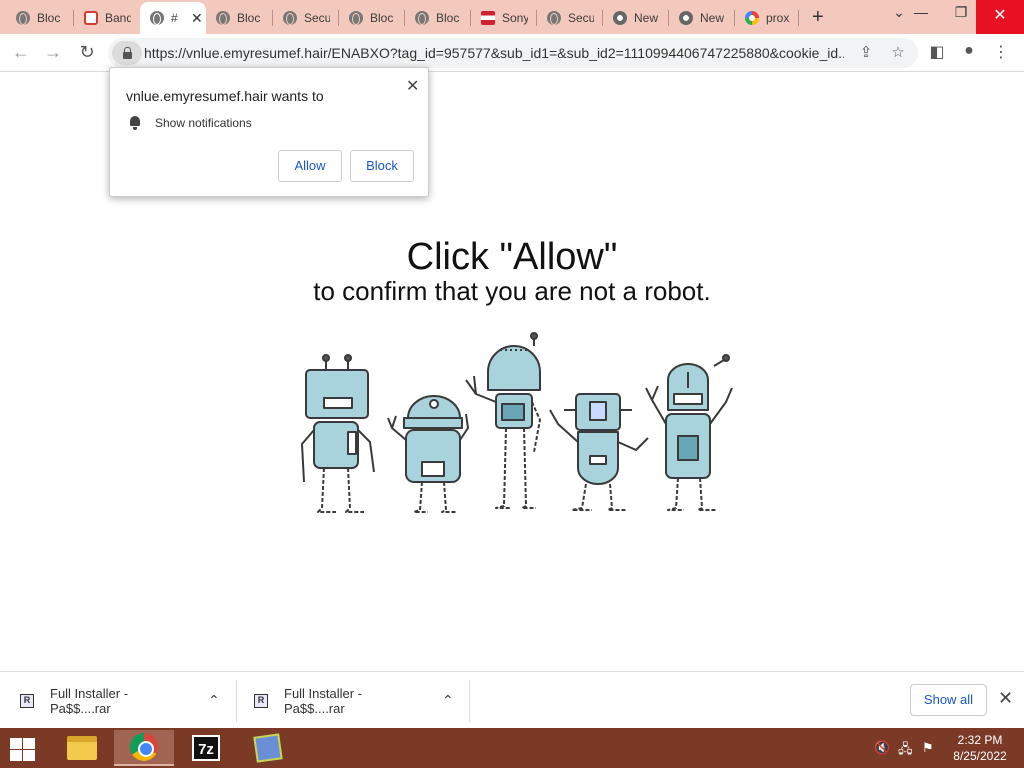 This screenshot has width=1024, height=768. What do you see at coordinates (102, 18) in the screenshot?
I see `tab-2: Band` at bounding box center [102, 18].